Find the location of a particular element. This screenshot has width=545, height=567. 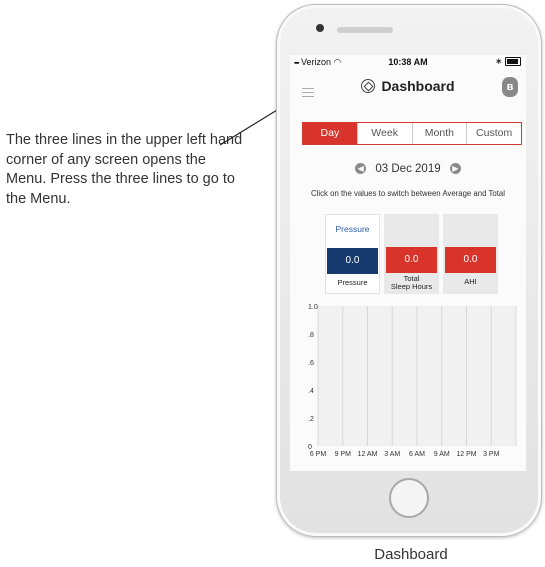

x-tick-label: 3 AM is located at coordinates (392, 454).